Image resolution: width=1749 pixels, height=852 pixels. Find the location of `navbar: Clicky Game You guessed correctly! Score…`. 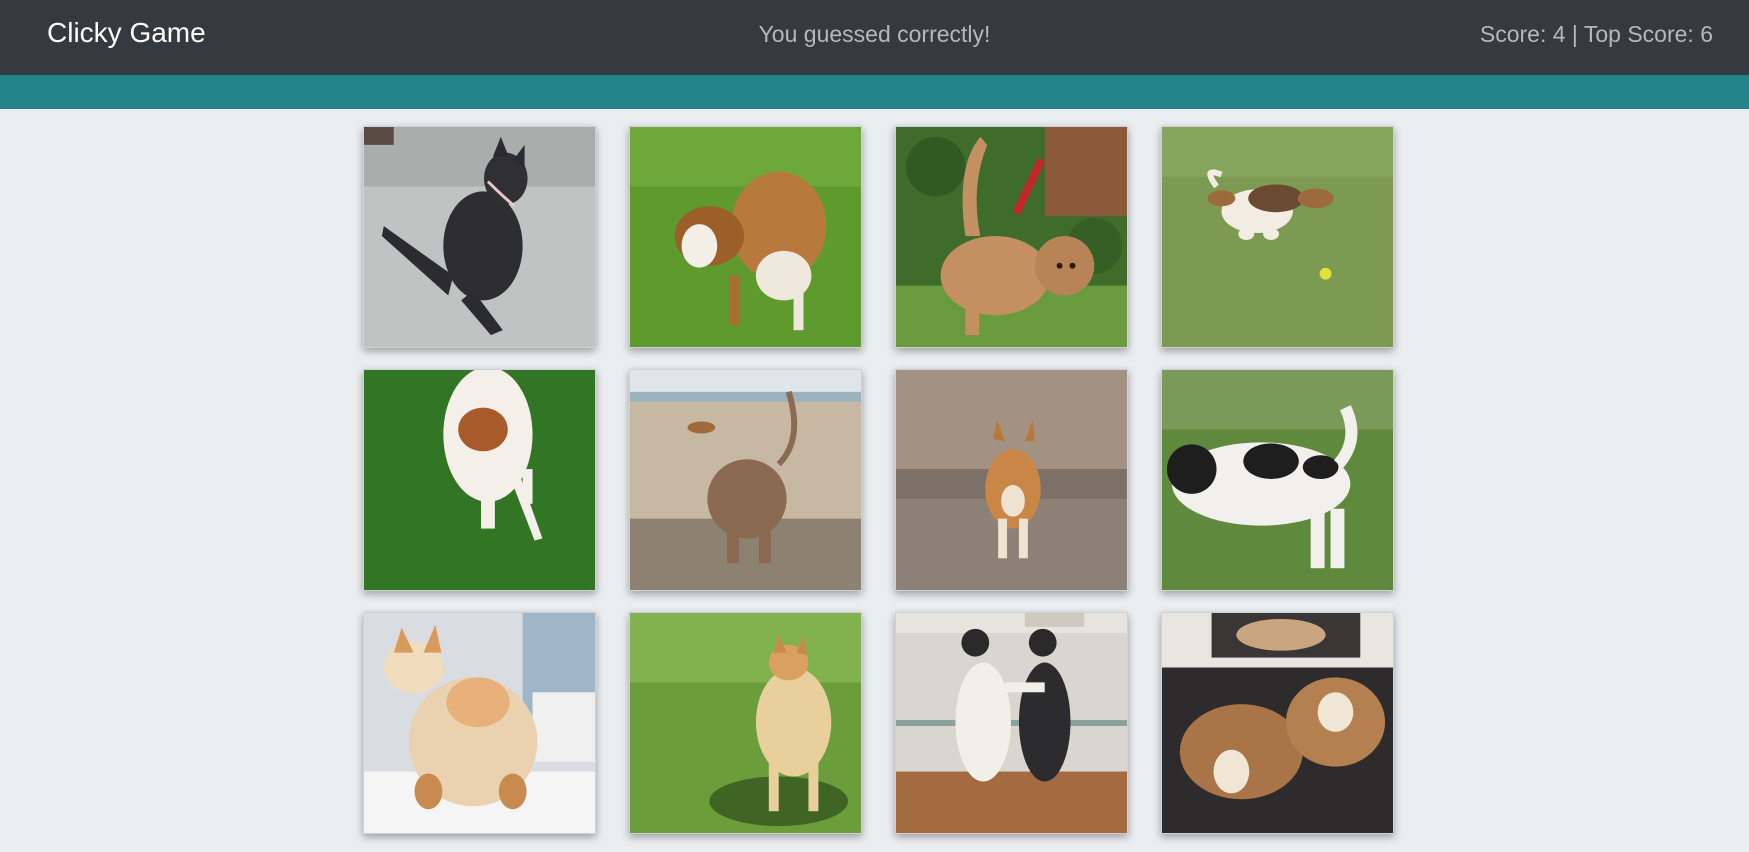

navbar: Clicky Game You guessed correctly! Score… is located at coordinates (874, 37).